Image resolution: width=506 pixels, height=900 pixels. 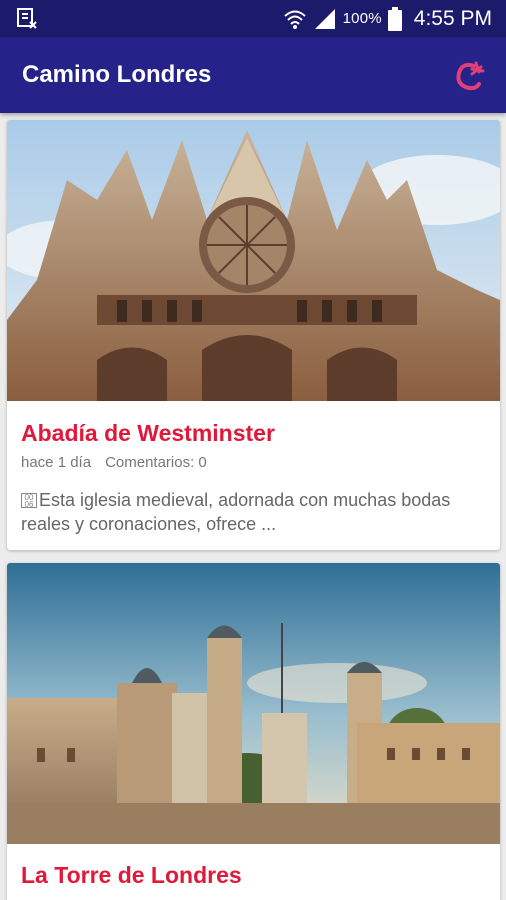 I want to click on signal-icon, so click(x=324, y=18).